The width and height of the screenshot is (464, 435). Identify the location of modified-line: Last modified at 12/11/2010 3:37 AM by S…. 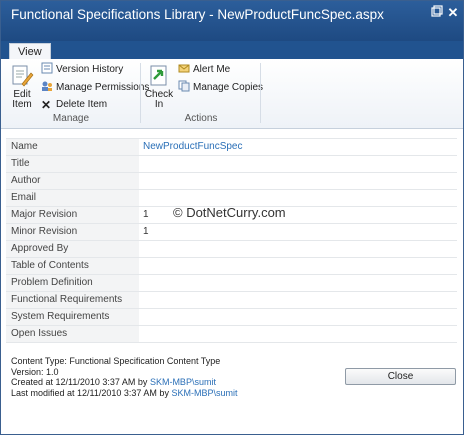
(124, 393).